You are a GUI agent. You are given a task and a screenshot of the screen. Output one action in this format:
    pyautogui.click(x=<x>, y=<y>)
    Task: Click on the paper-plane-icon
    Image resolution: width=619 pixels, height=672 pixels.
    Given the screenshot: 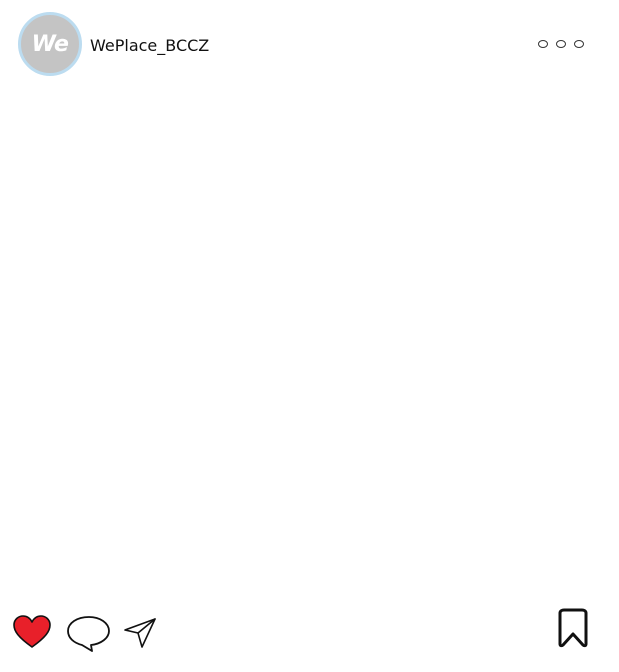 What is the action you would take?
    pyautogui.click(x=140, y=633)
    